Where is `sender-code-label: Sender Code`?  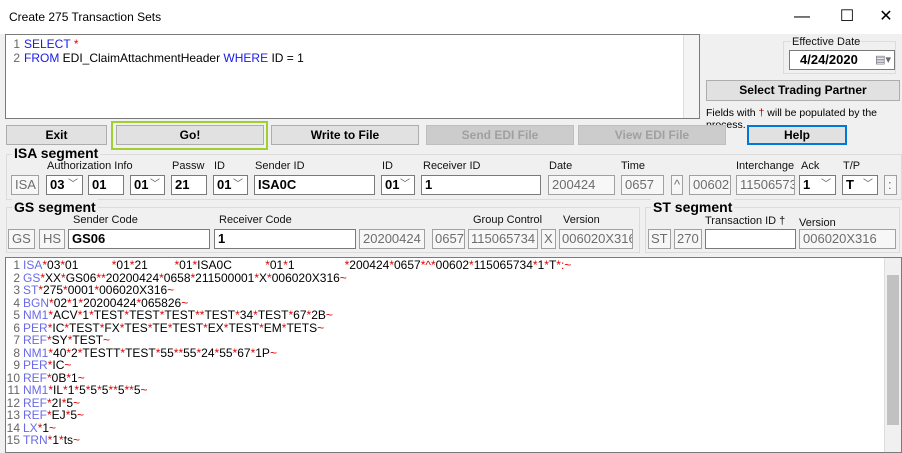 sender-code-label: Sender Code is located at coordinates (105, 220).